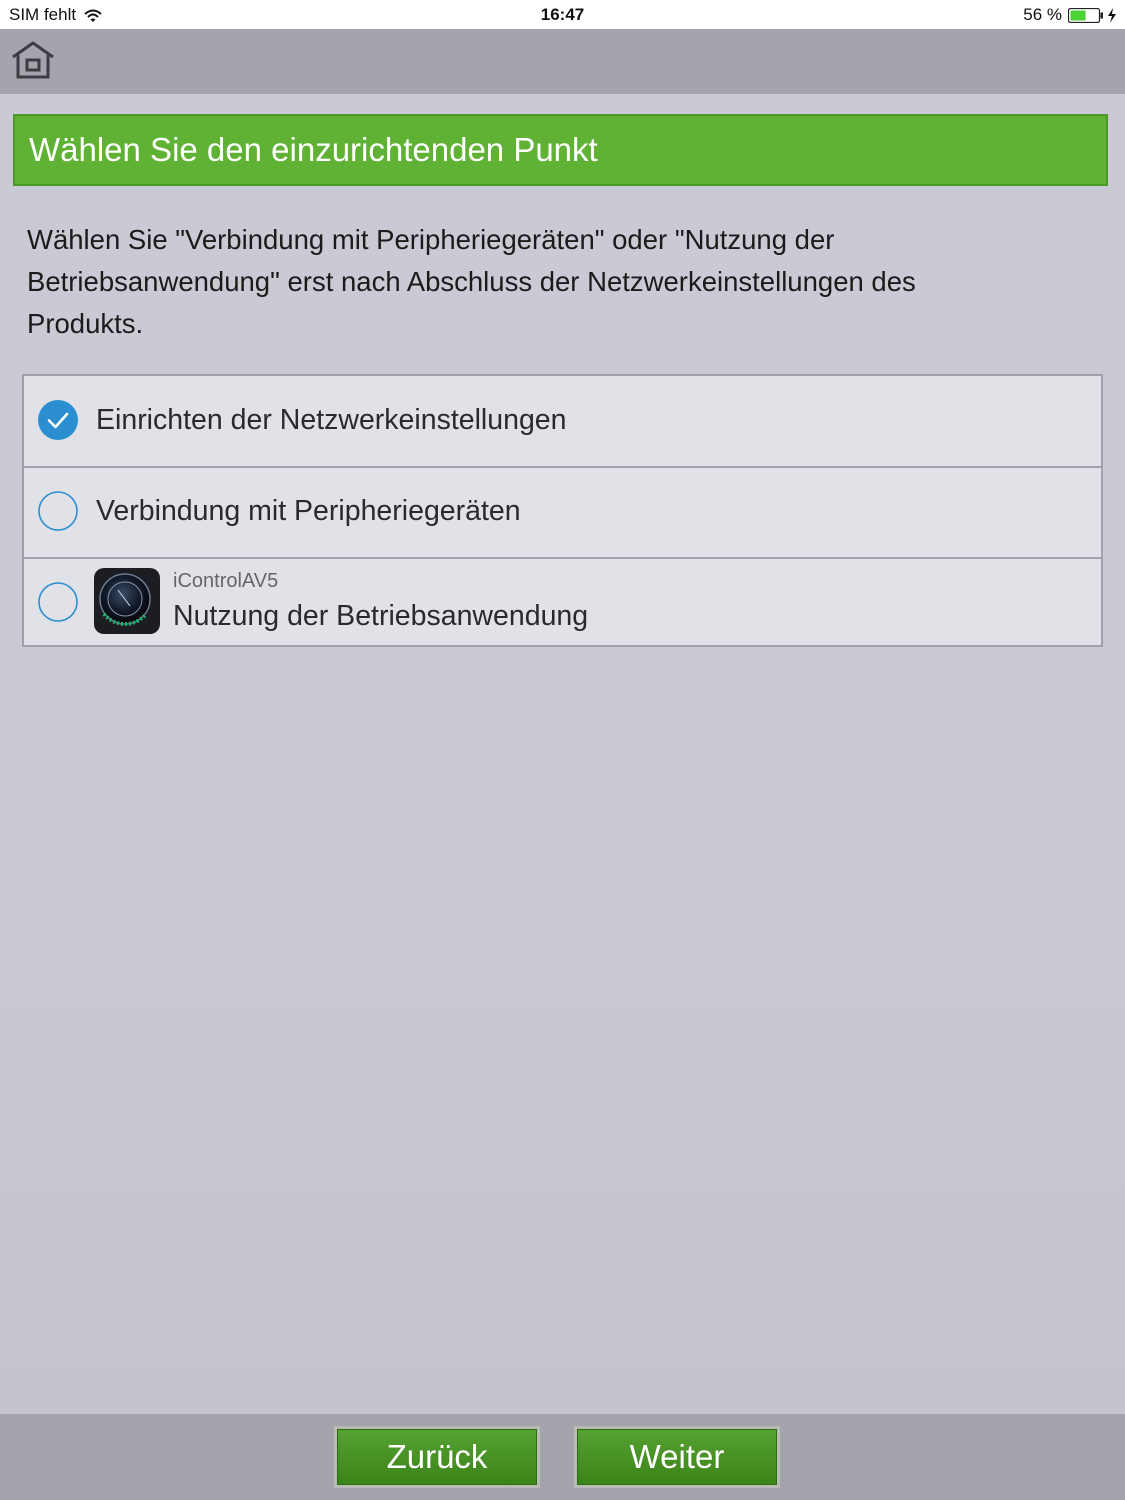 The image size is (1125, 1500). Describe the element at coordinates (562, 61) in the screenshot. I see `top-toolbar` at that location.